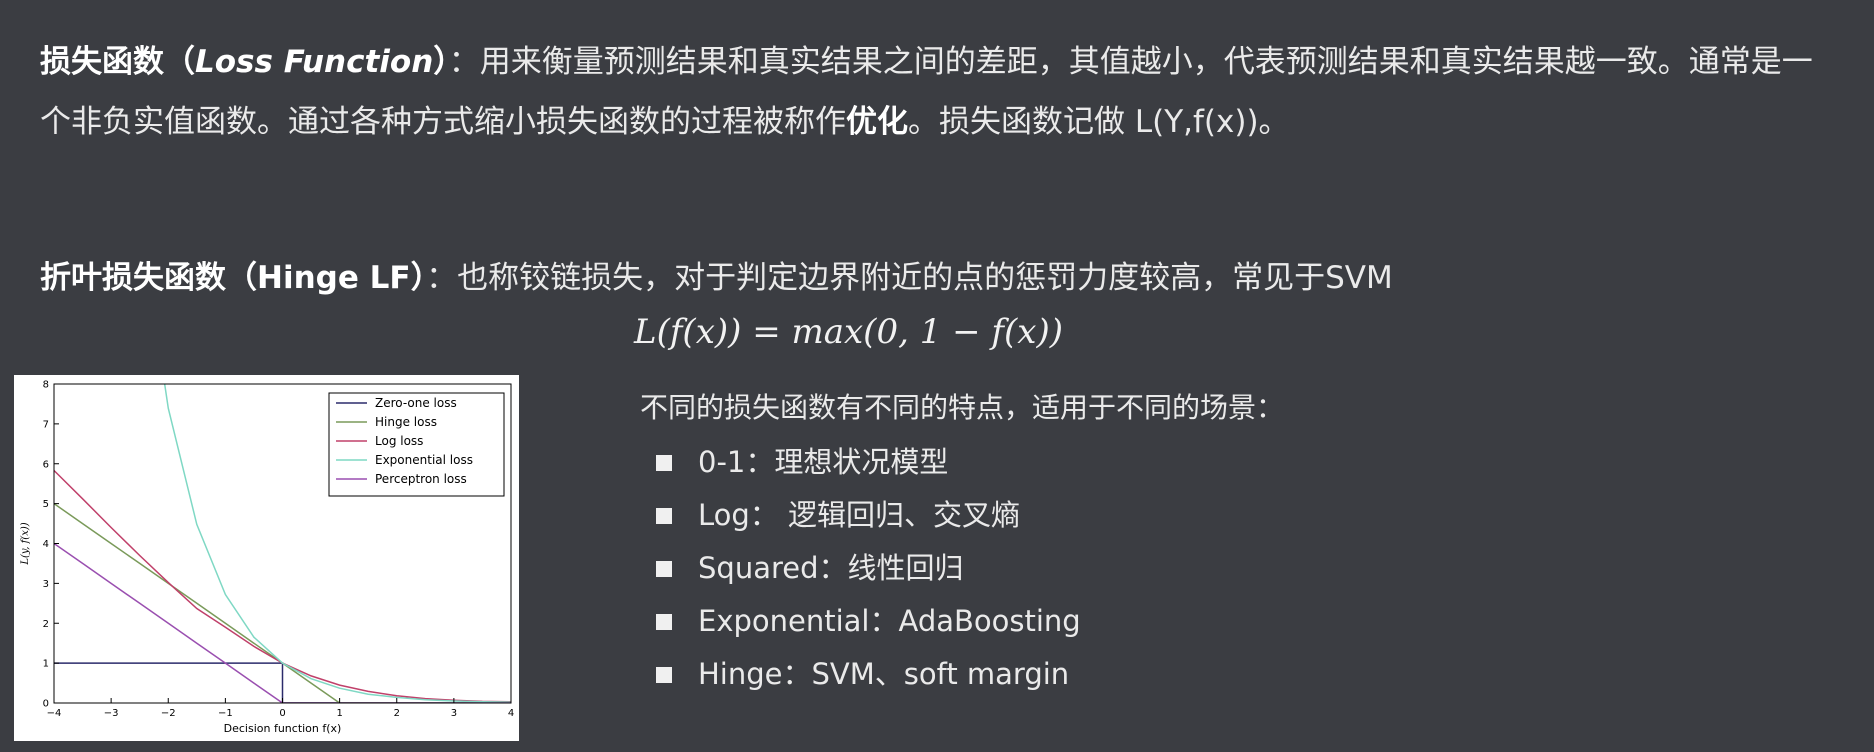 This screenshot has width=1874, height=752. I want to click on x-tick-label: 2, so click(397, 713).